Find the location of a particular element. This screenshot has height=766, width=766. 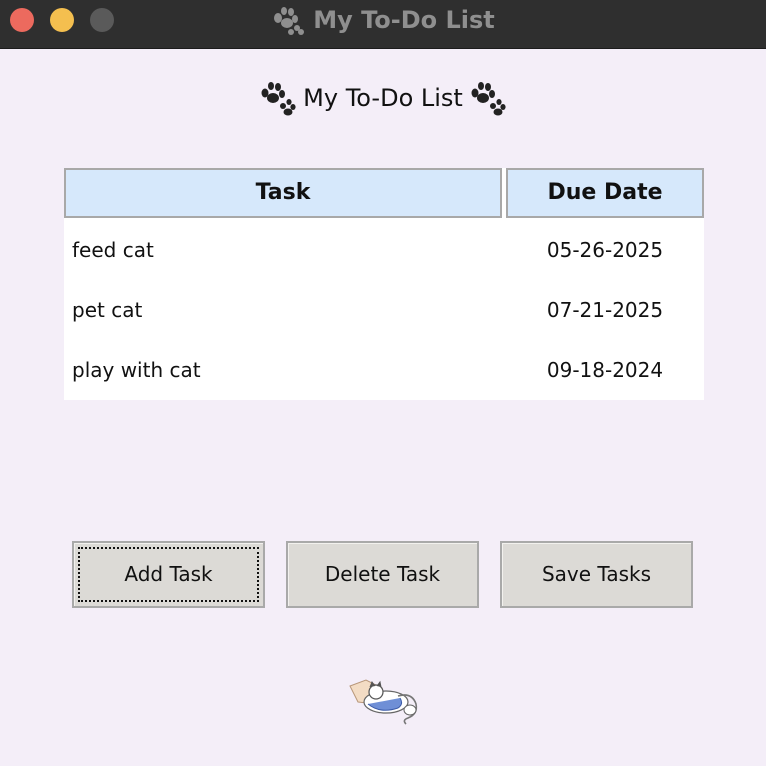

page-title-text: My To-Do List is located at coordinates (383, 98).